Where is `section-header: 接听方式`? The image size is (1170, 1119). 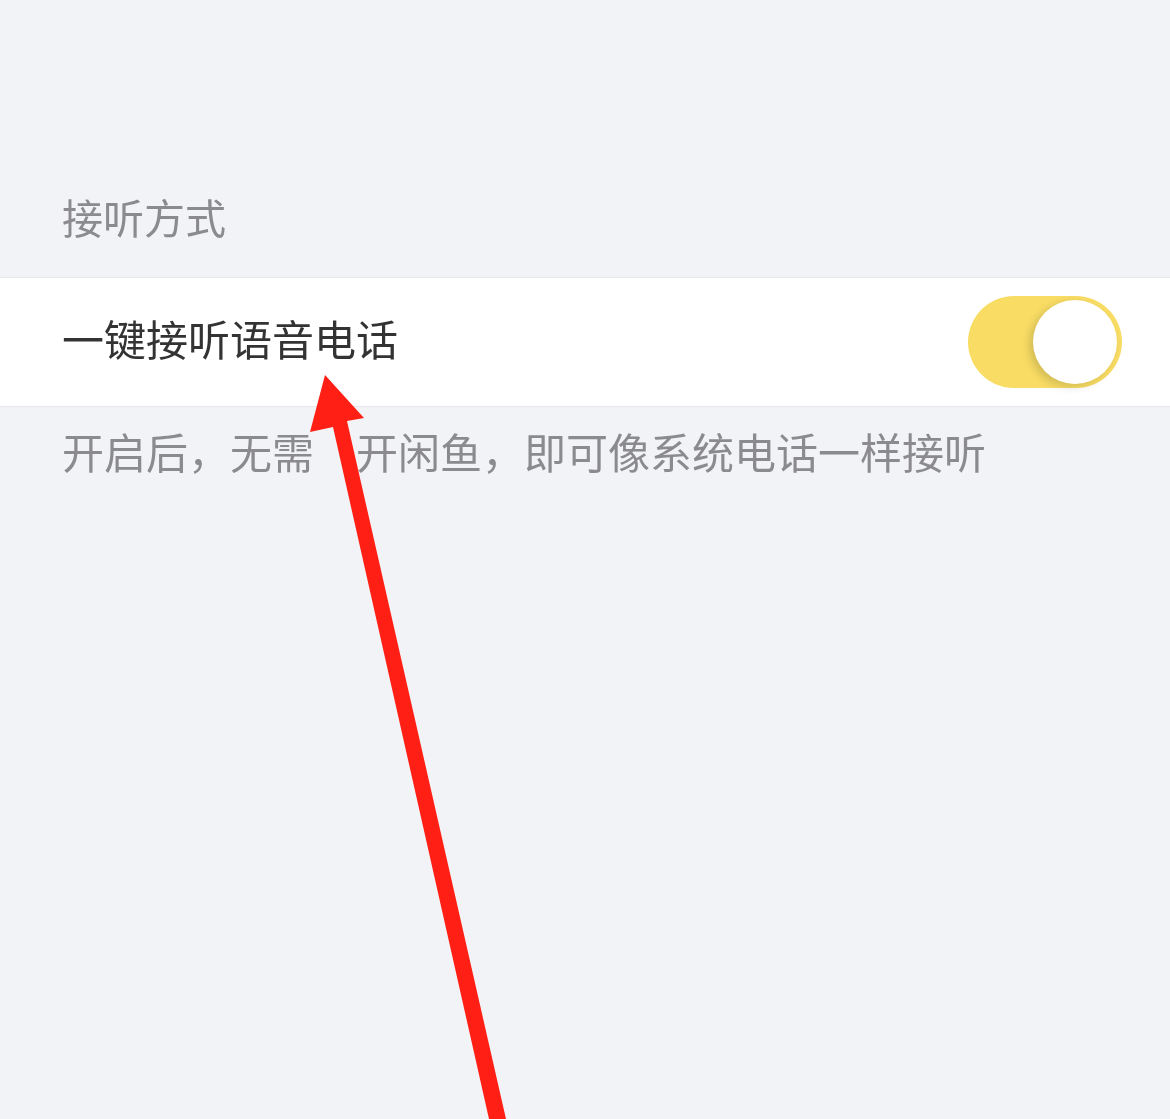 section-header: 接听方式 is located at coordinates (144, 220).